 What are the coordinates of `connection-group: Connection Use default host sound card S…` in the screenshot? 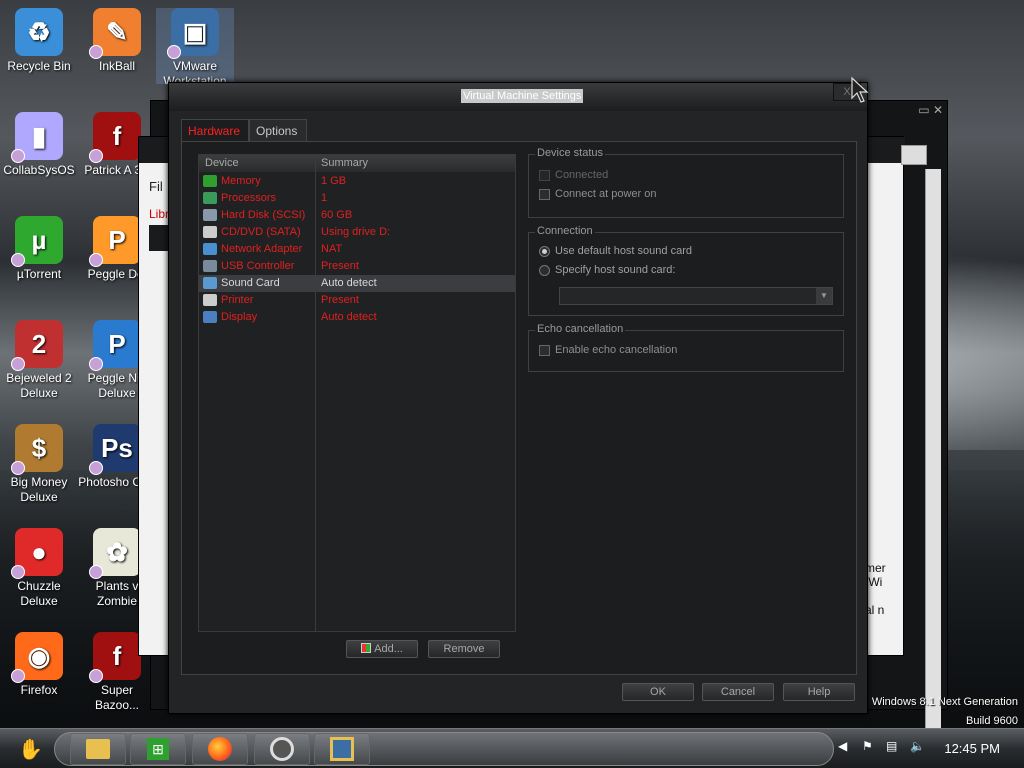 It's located at (686, 270).